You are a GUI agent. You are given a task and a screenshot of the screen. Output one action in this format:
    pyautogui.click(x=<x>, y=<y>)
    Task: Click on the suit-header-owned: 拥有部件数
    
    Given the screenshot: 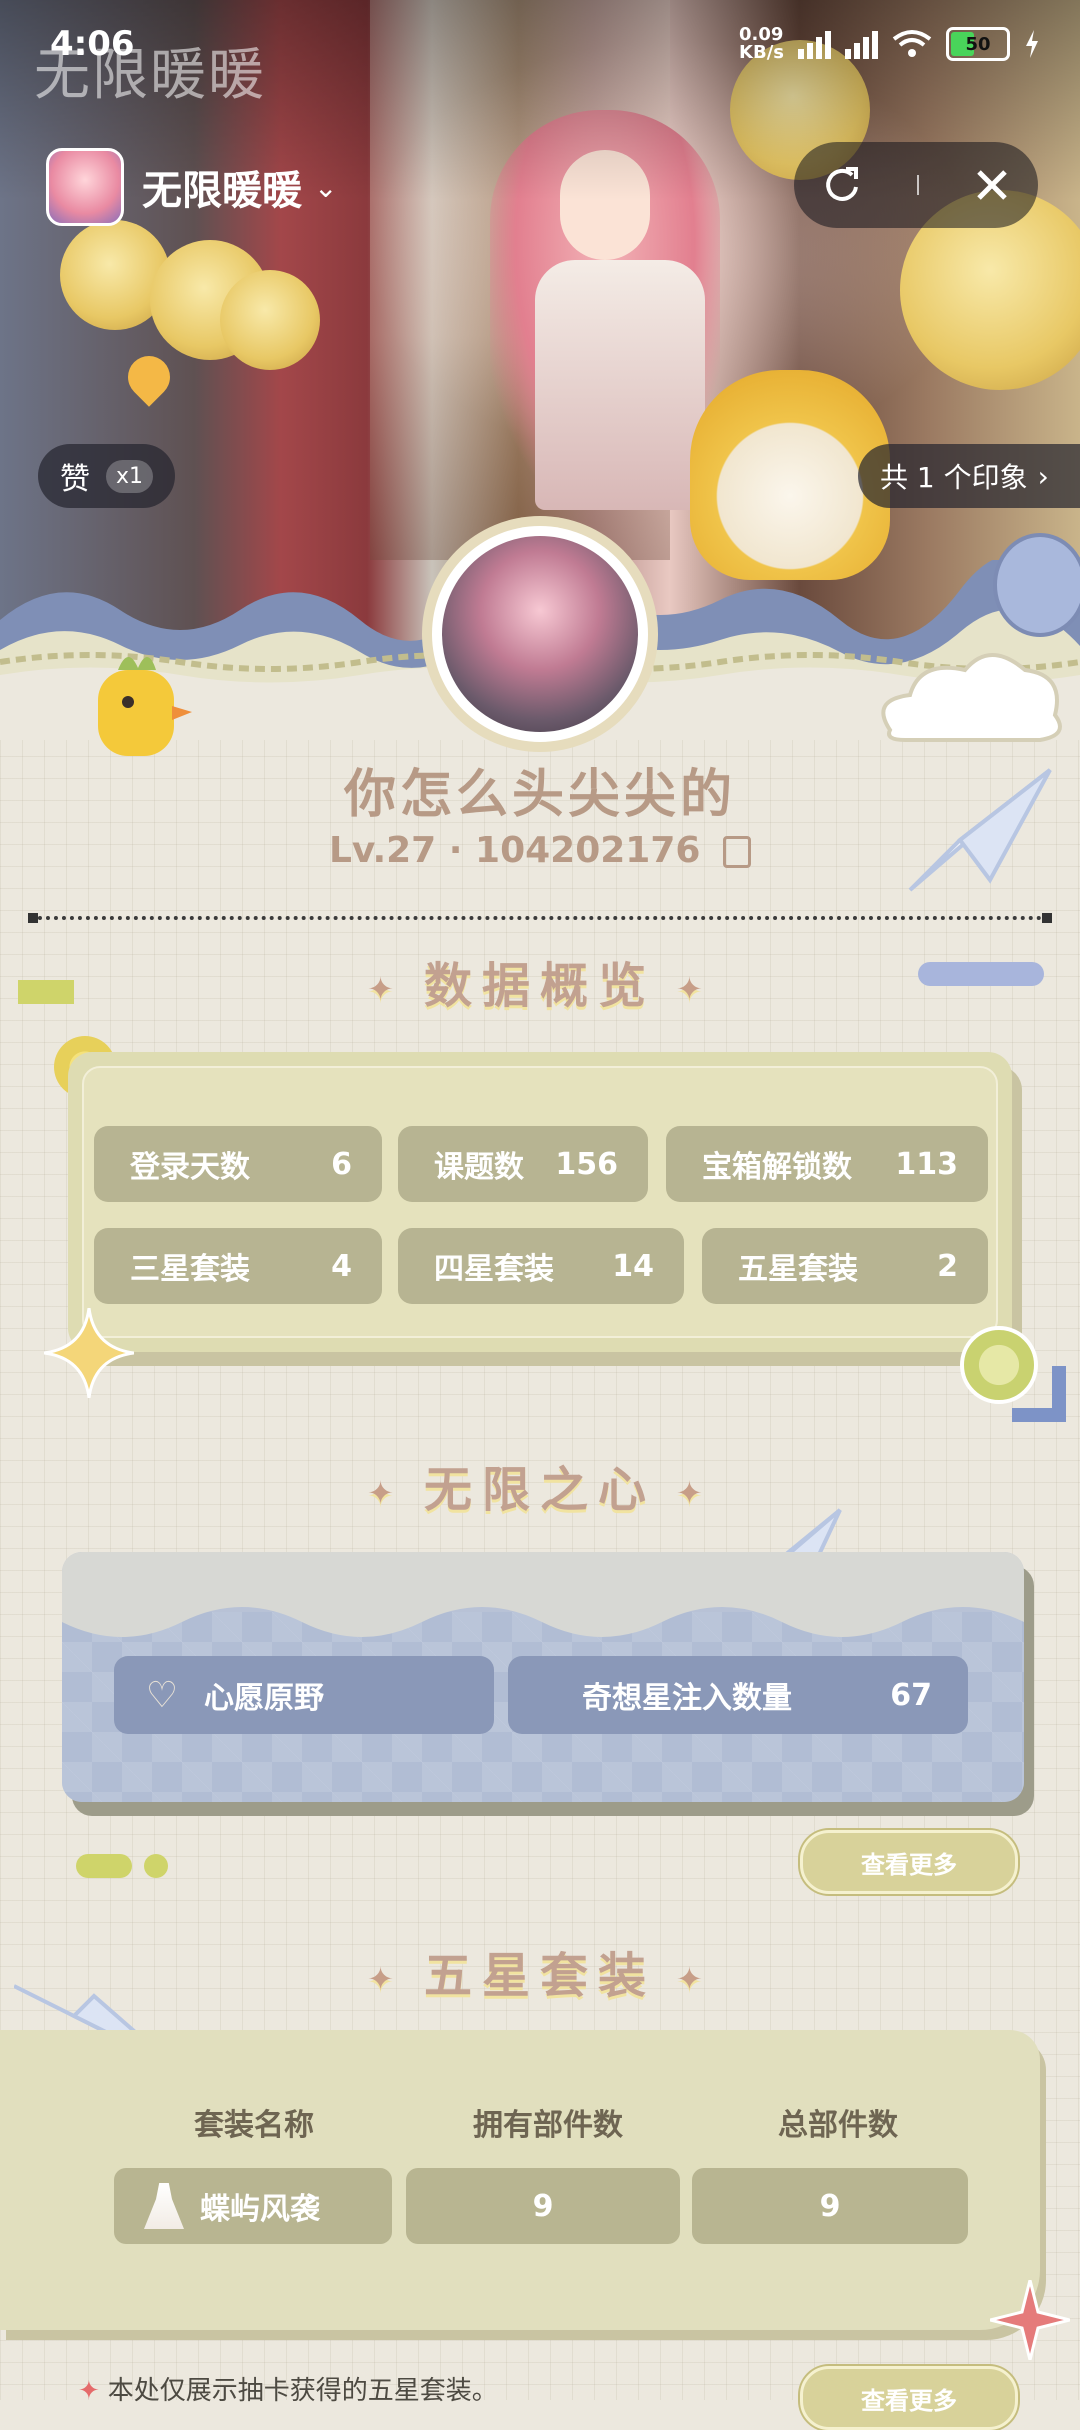 What is the action you would take?
    pyautogui.click(x=548, y=2125)
    